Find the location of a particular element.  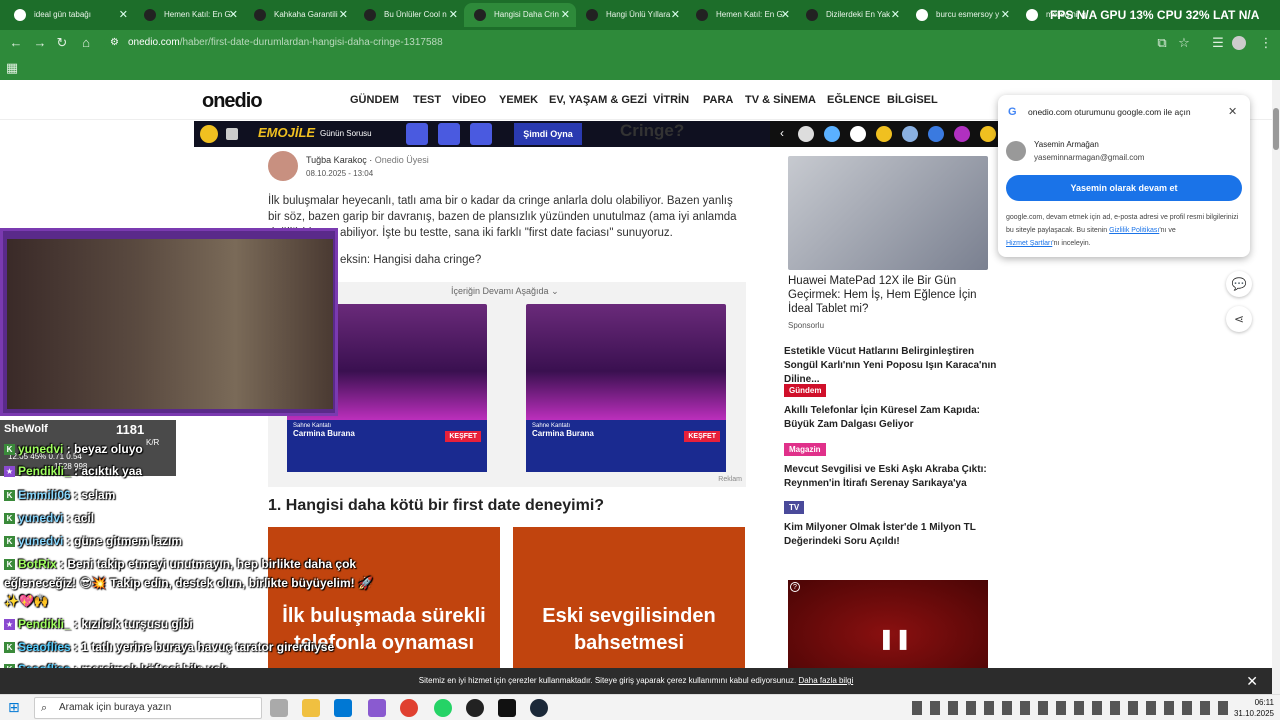

carousel-prev-icon: ‹ is located at coordinates (782, 133).